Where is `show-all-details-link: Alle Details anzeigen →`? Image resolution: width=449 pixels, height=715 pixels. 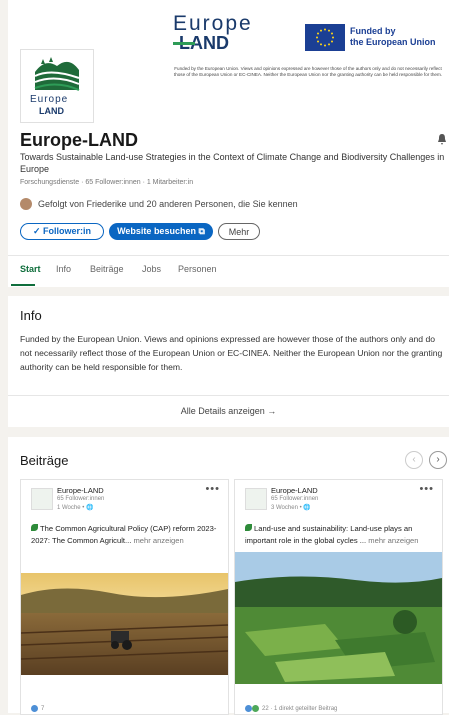 show-all-details-link: Alle Details anzeigen → is located at coordinates (228, 411).